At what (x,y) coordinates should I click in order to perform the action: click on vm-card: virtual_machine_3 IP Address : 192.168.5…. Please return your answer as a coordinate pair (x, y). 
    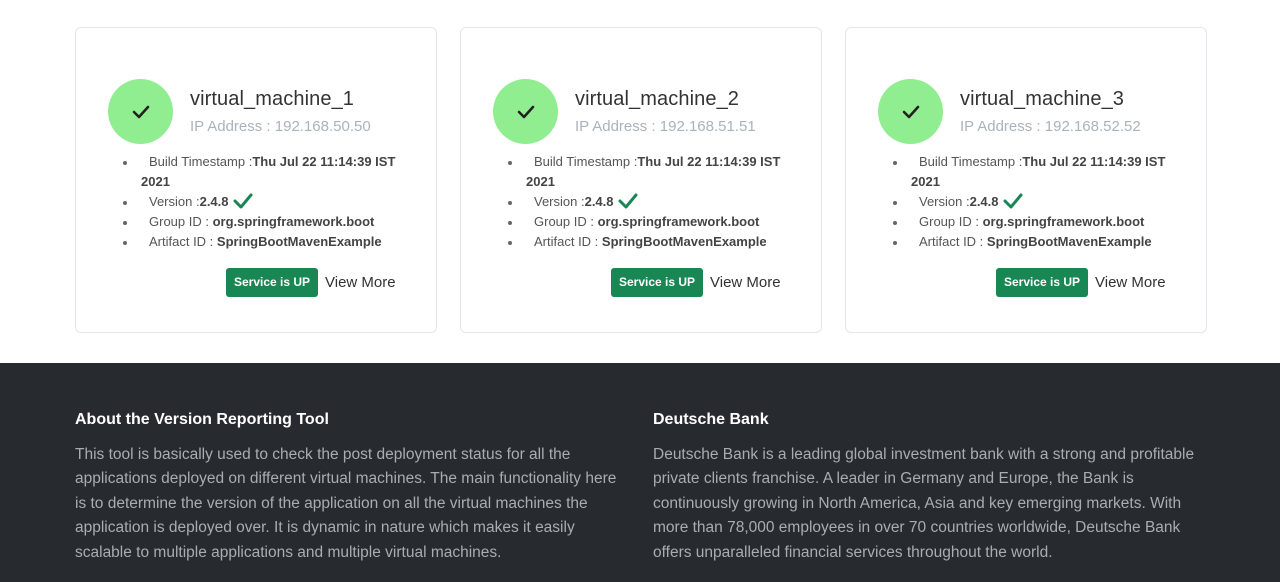
    Looking at the image, I should click on (1026, 180).